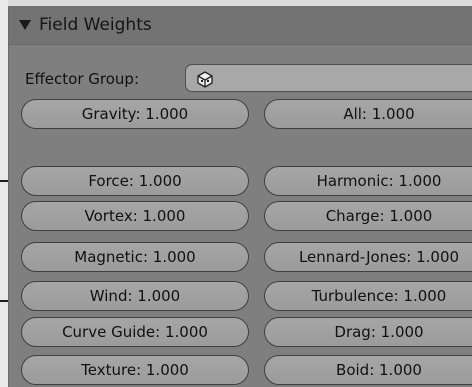 The height and width of the screenshot is (387, 472). What do you see at coordinates (205, 79) in the screenshot?
I see `cube-group-icon` at bounding box center [205, 79].